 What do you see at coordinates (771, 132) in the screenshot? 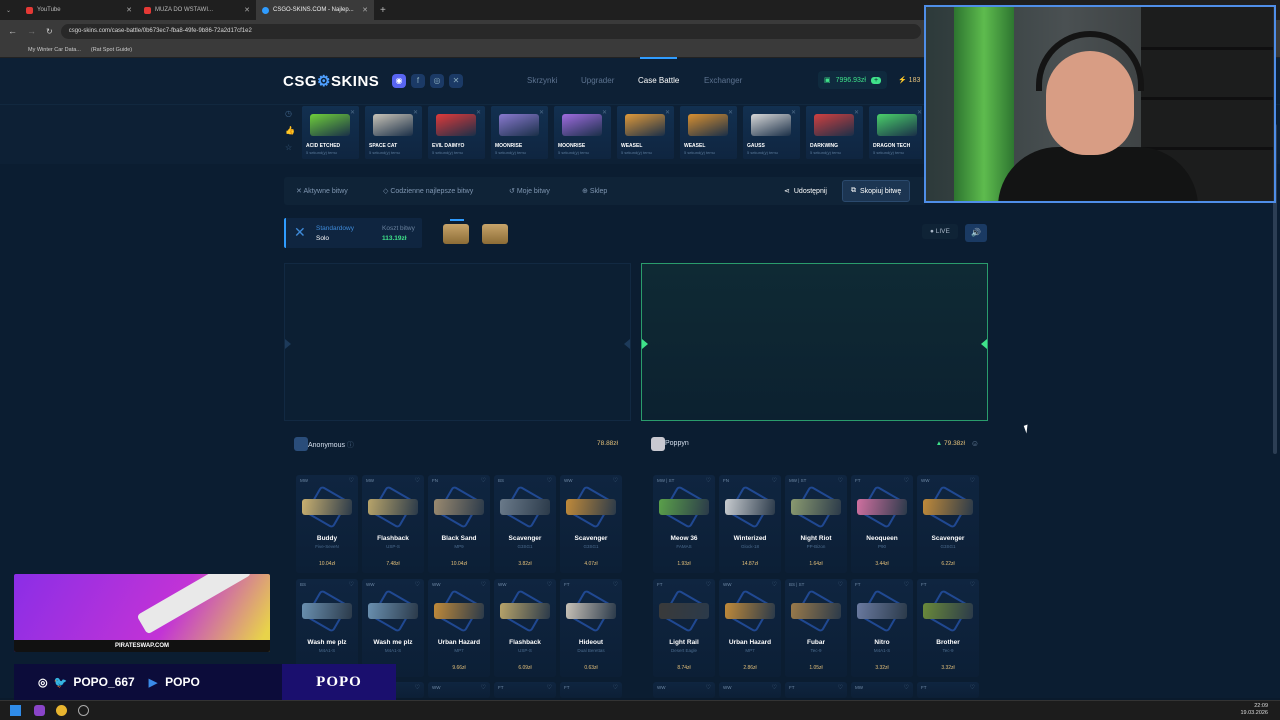
I see `case-card: ✕ GAUSS 5 sekund(y) temu` at bounding box center [771, 132].